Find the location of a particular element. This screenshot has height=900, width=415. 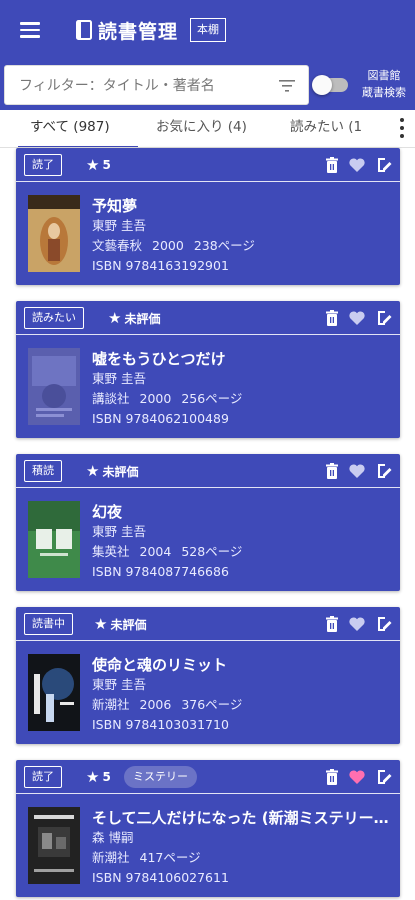

book-icon is located at coordinates (84, 30).